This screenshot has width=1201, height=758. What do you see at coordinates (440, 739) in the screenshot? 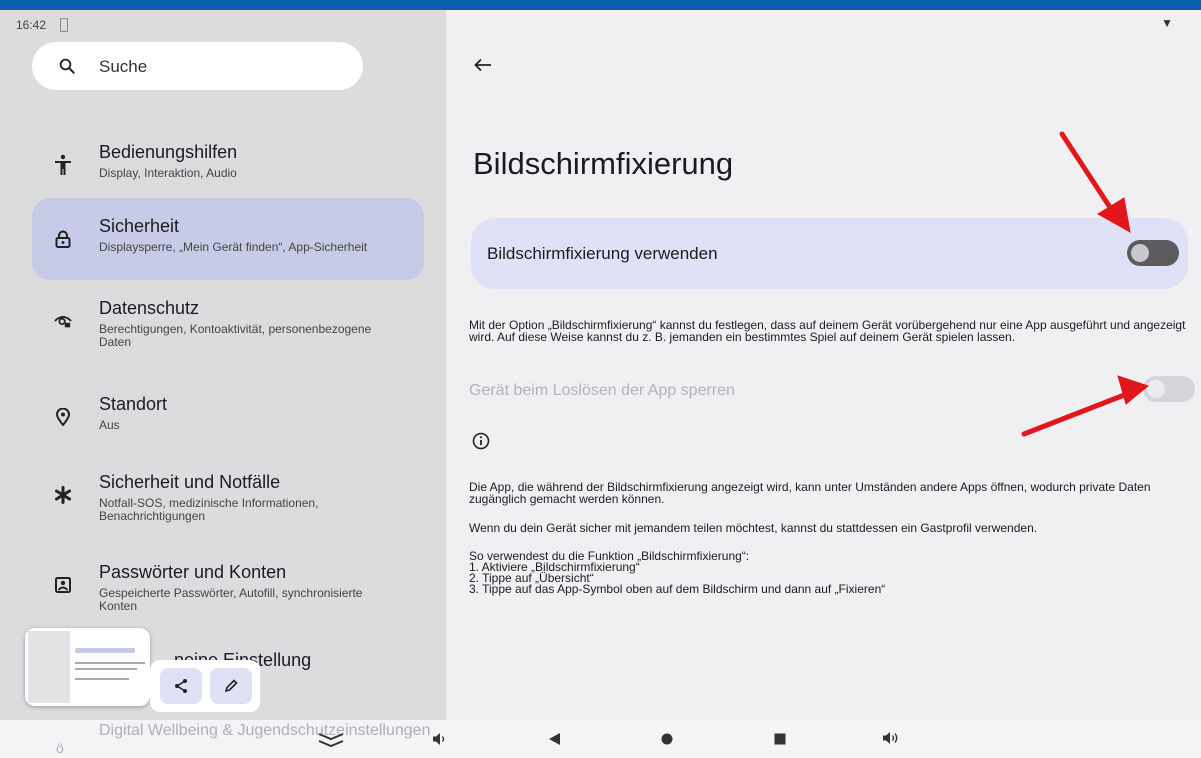
I see `volume-down-icon` at bounding box center [440, 739].